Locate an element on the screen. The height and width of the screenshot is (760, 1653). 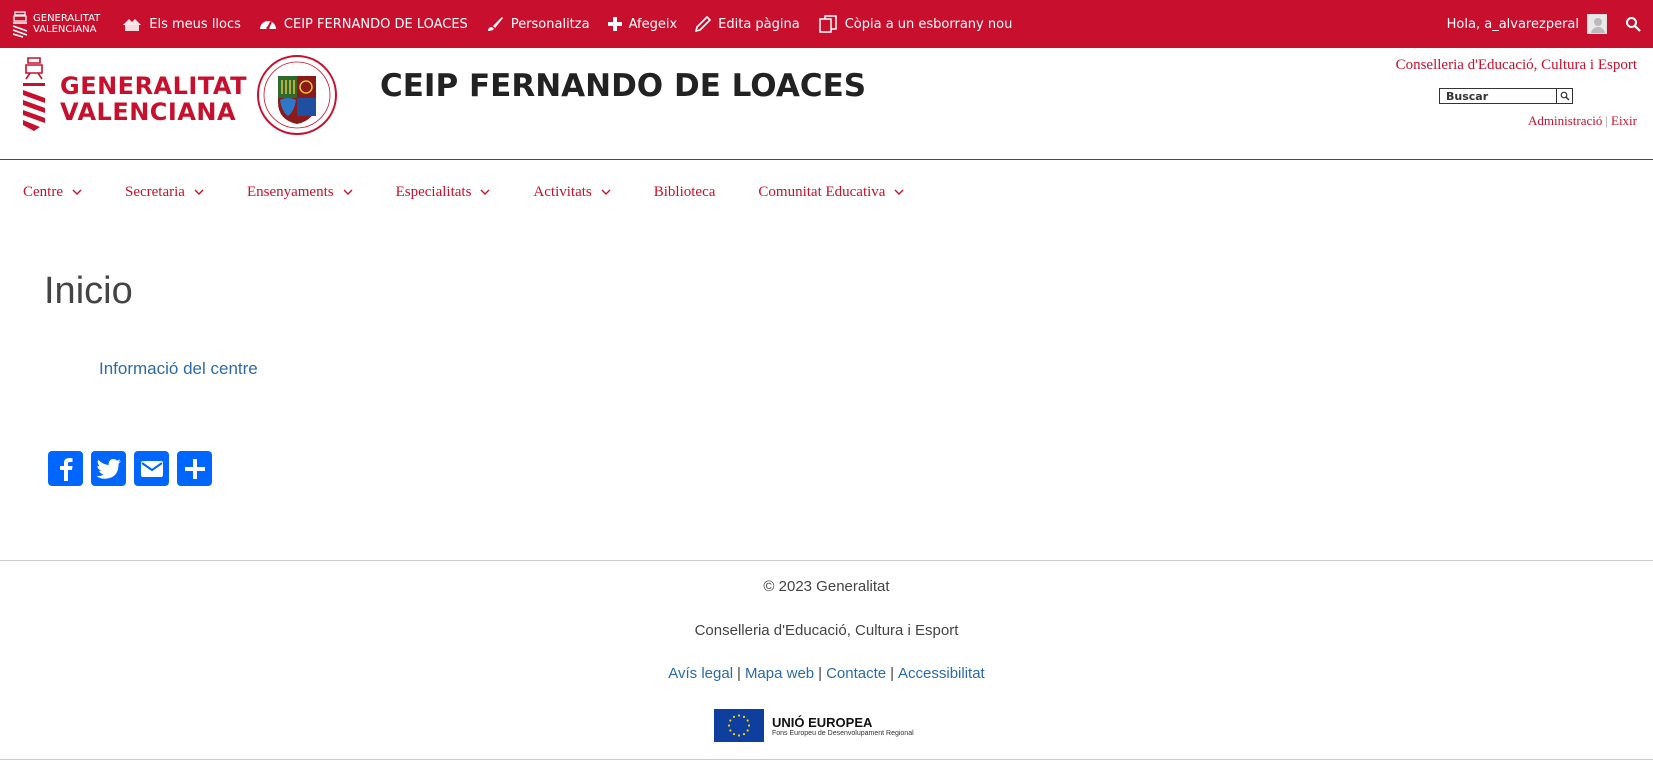
contacte-link: Contacte is located at coordinates (856, 673).